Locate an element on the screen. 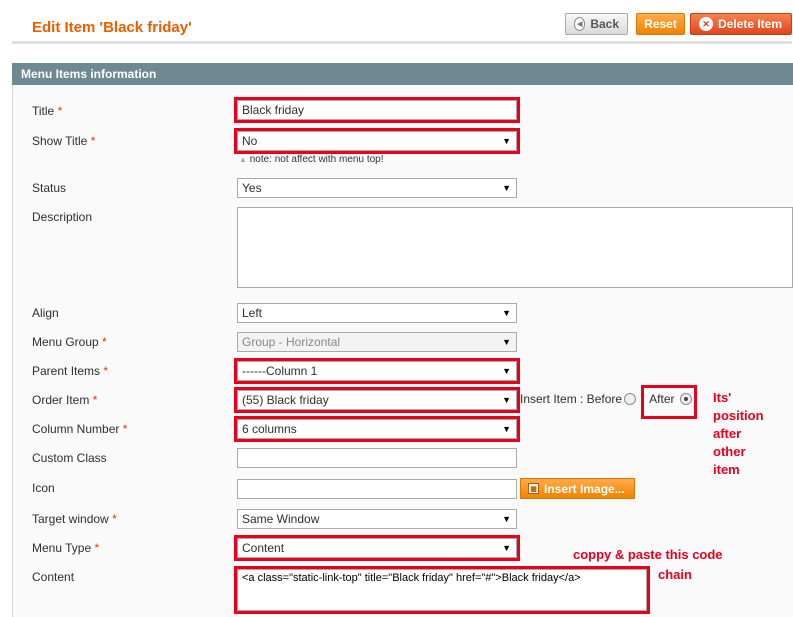 The height and width of the screenshot is (617, 793). status-label: Status is located at coordinates (49, 188).